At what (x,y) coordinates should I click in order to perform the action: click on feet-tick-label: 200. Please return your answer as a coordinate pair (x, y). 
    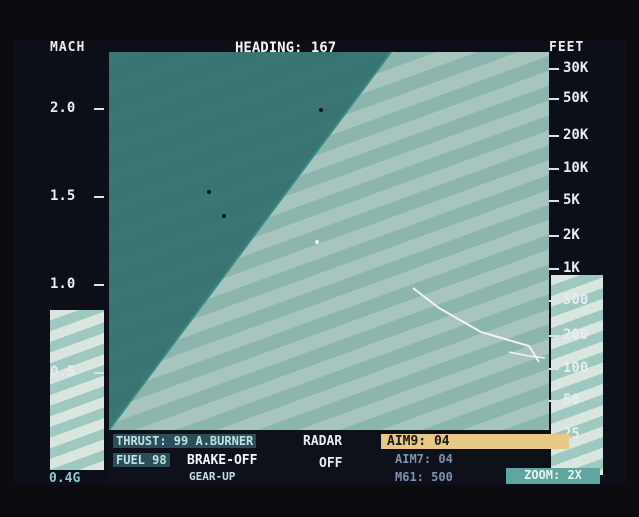
    Looking at the image, I should click on (576, 335).